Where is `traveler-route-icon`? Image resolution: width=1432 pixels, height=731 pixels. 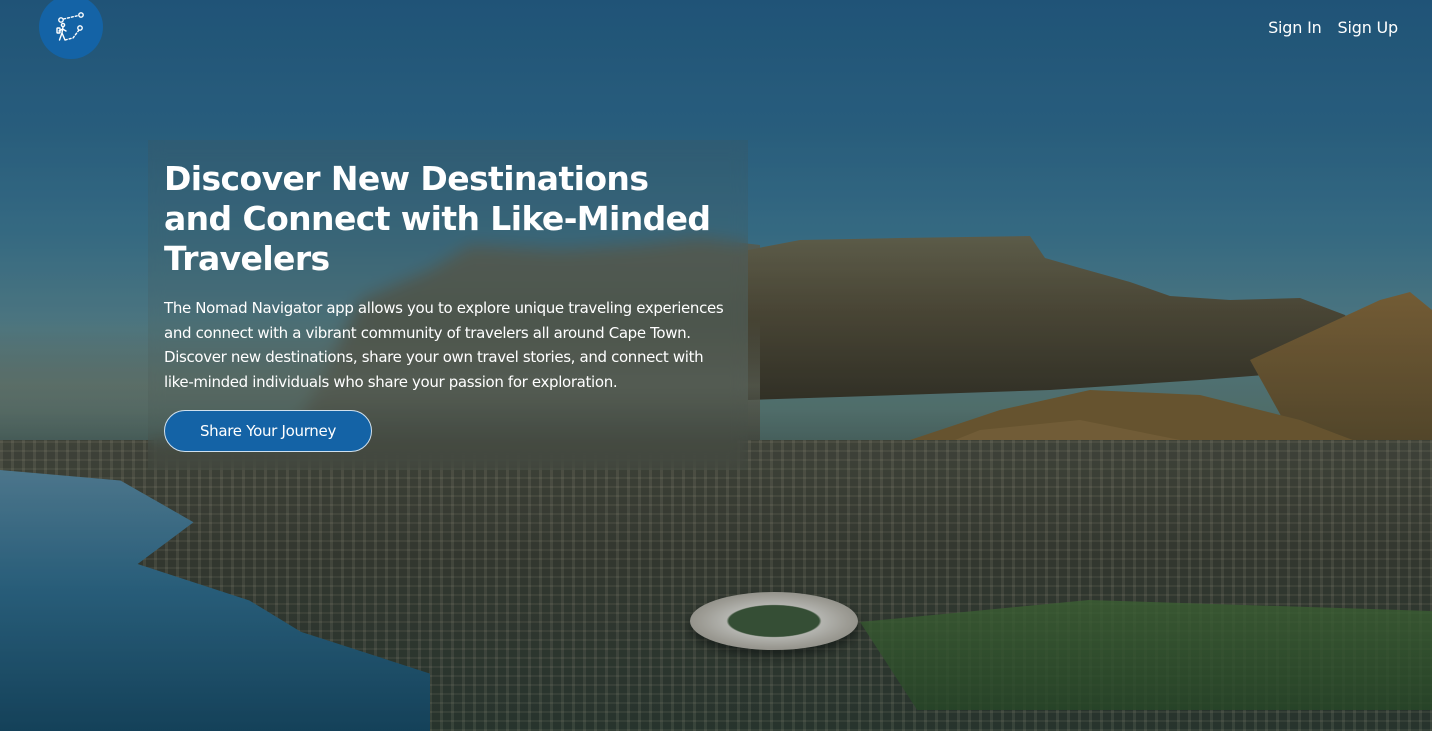 traveler-route-icon is located at coordinates (70, 26).